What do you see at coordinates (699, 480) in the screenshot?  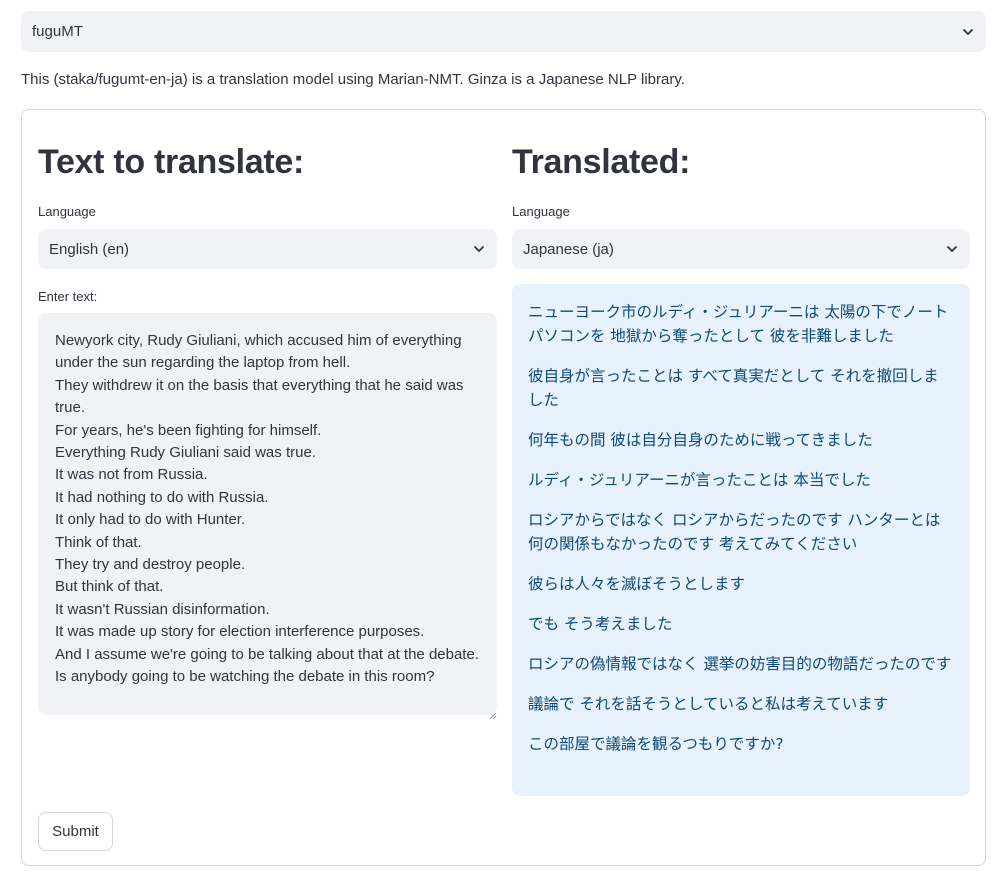 I see `translation-line: ルディ・ジュリアーニが言ったことは 本当でした` at bounding box center [699, 480].